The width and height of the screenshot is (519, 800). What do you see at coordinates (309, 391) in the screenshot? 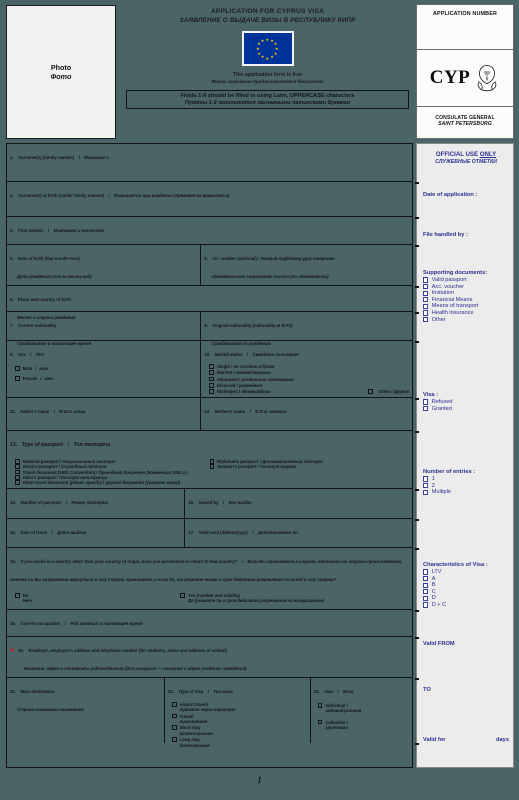
I see `marital-option-4: Widow(er) / вдовец/вдова Other / Другое` at bounding box center [309, 391].